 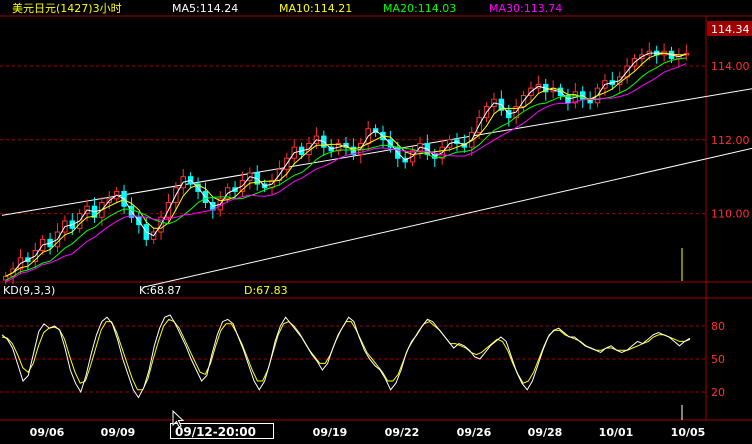 I want to click on x-tick-label: 09/09, so click(x=118, y=432).